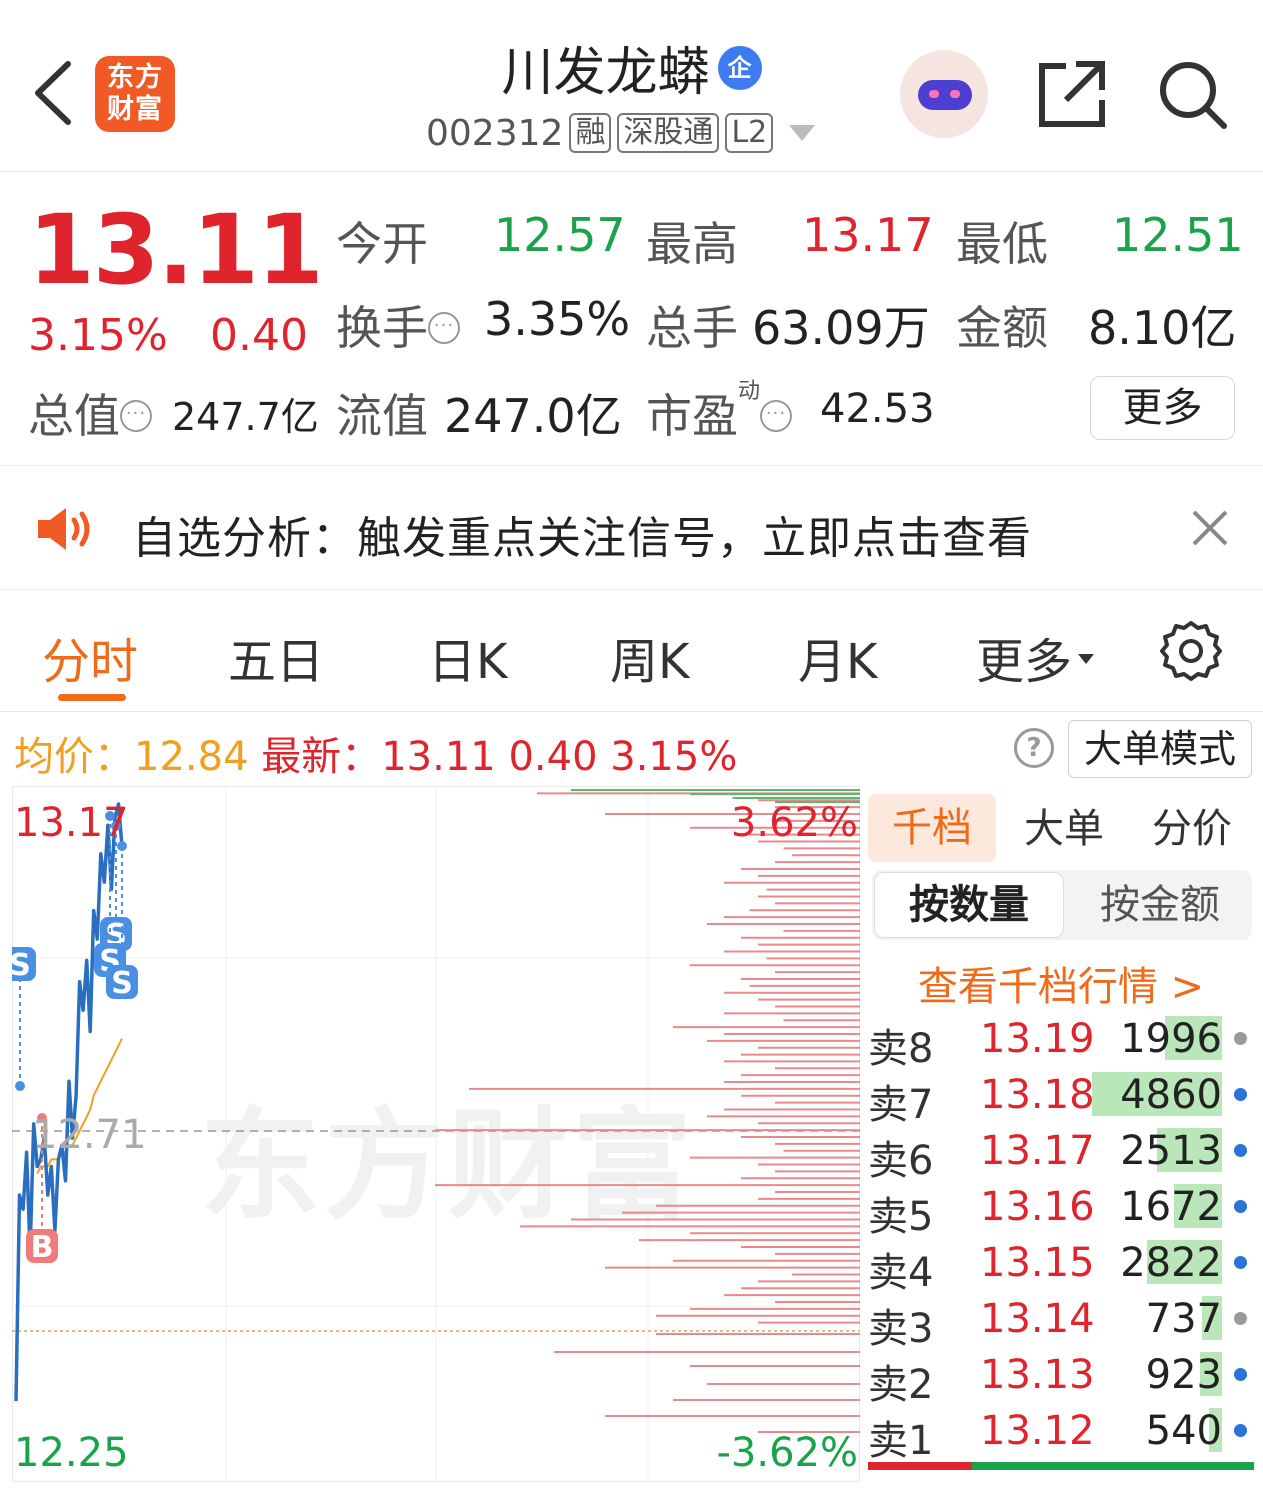 Image resolution: width=1263 pixels, height=1492 pixels. Describe the element at coordinates (495, 133) in the screenshot. I see `stock-code: 002312` at that location.